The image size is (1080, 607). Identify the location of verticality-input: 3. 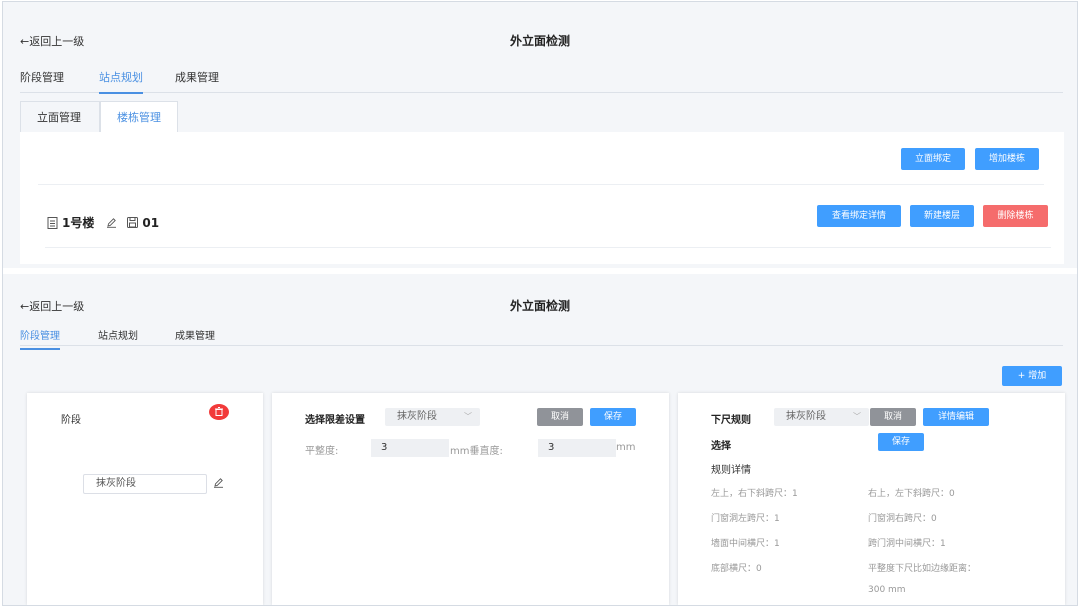
(577, 448).